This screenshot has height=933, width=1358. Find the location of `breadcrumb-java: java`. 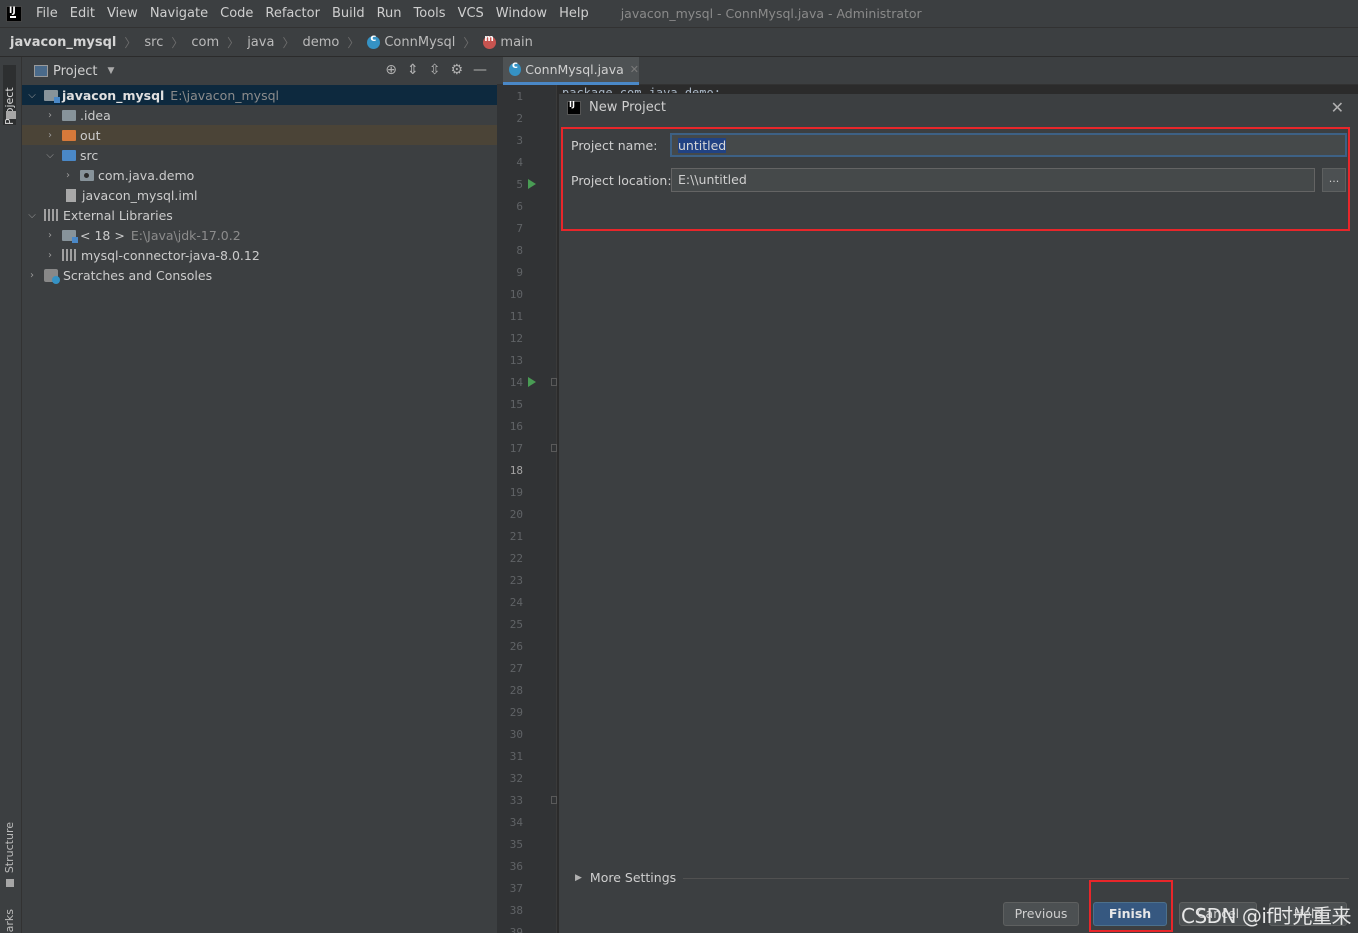

breadcrumb-java: java is located at coordinates (260, 42).